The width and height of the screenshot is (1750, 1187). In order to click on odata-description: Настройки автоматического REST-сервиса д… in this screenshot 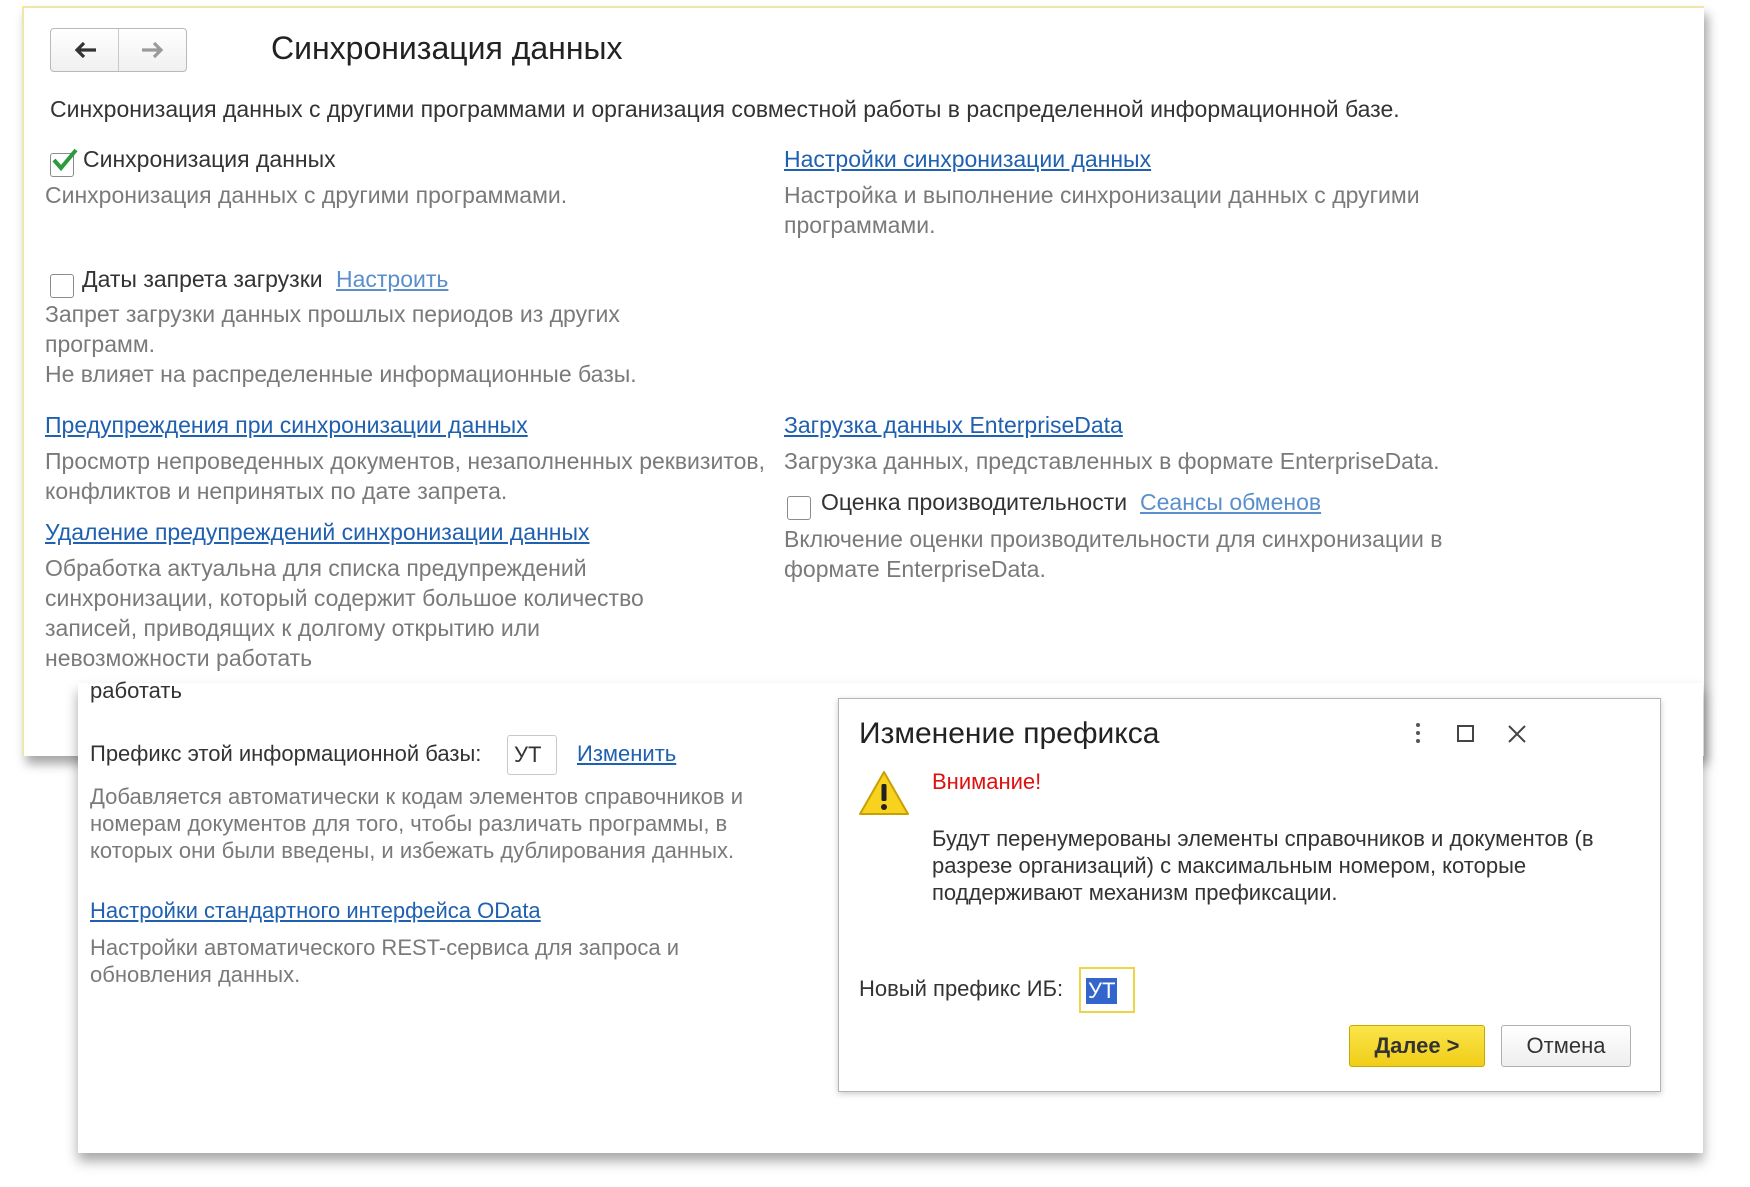, I will do `click(385, 961)`.